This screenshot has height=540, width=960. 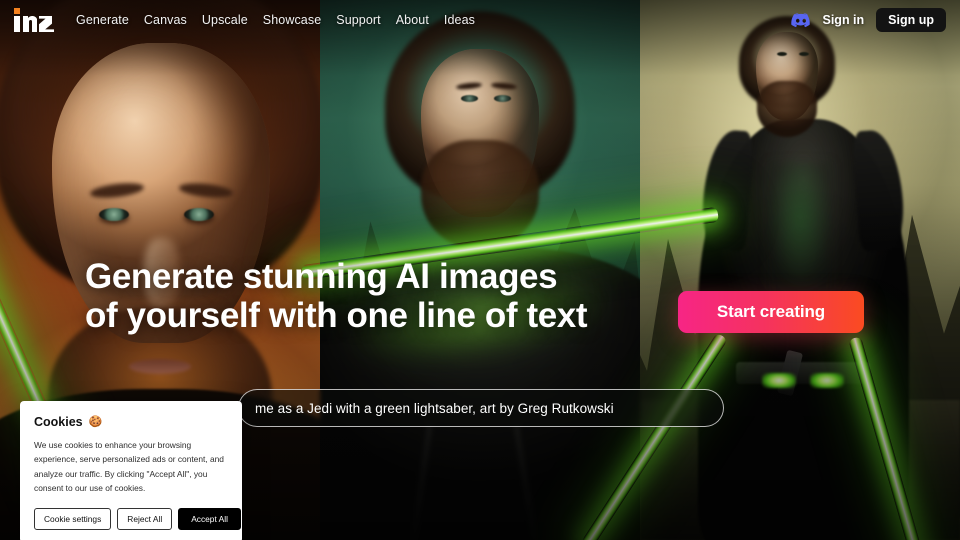 I want to click on nose-shape, so click(x=162, y=274).